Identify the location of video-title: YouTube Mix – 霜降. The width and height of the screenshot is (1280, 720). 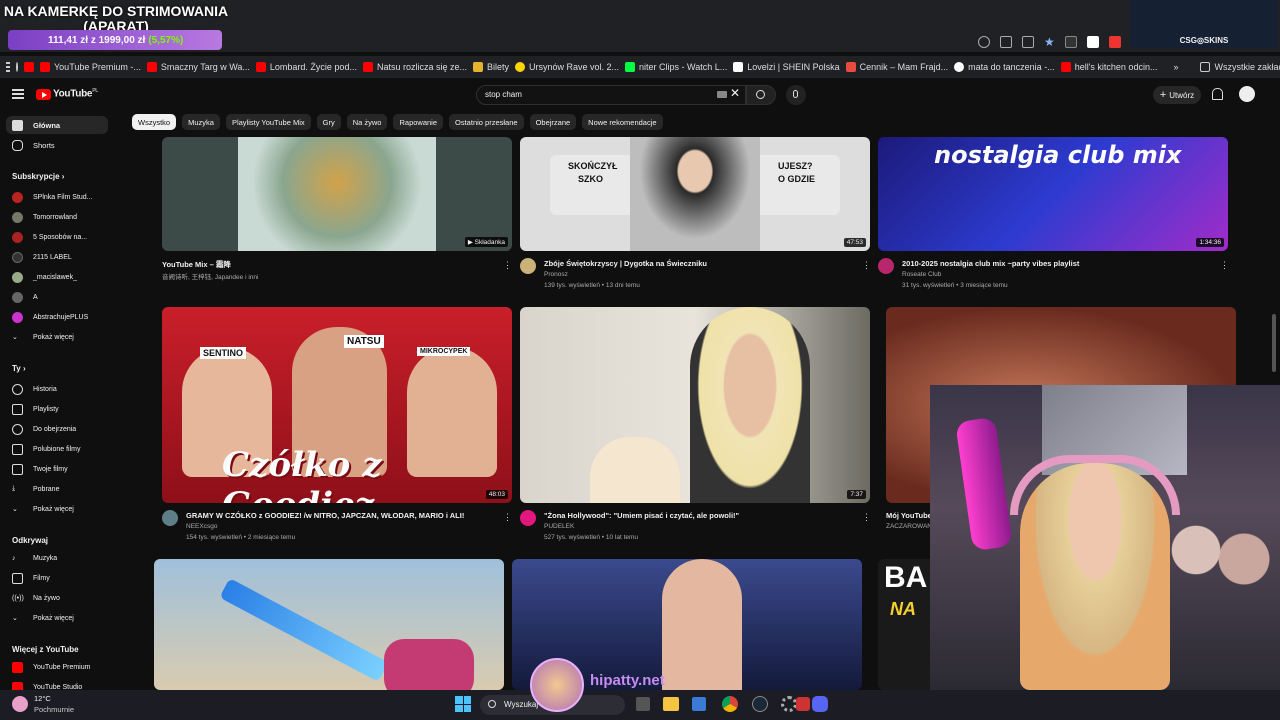
(196, 264).